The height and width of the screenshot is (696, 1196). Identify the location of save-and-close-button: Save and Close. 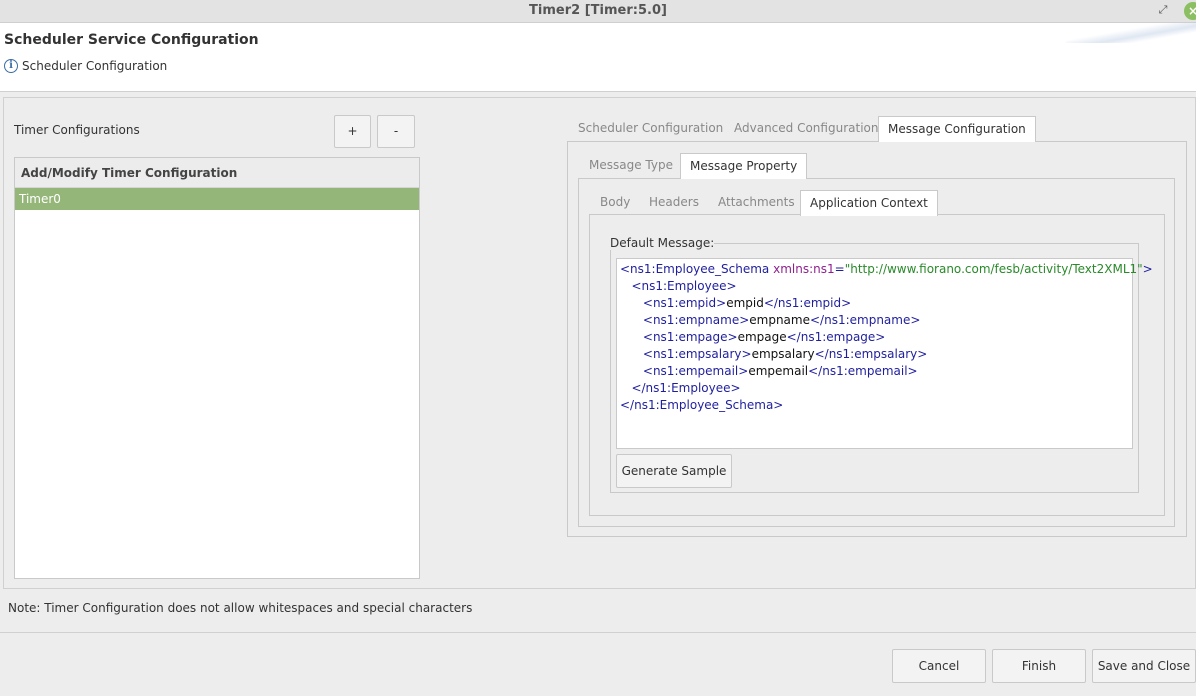
(1144, 666).